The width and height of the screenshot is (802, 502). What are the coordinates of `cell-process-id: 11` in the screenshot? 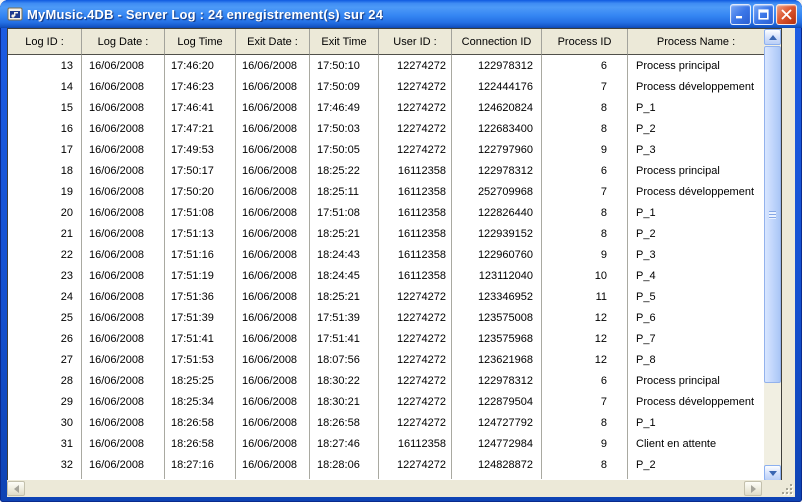 It's located at (585, 296).